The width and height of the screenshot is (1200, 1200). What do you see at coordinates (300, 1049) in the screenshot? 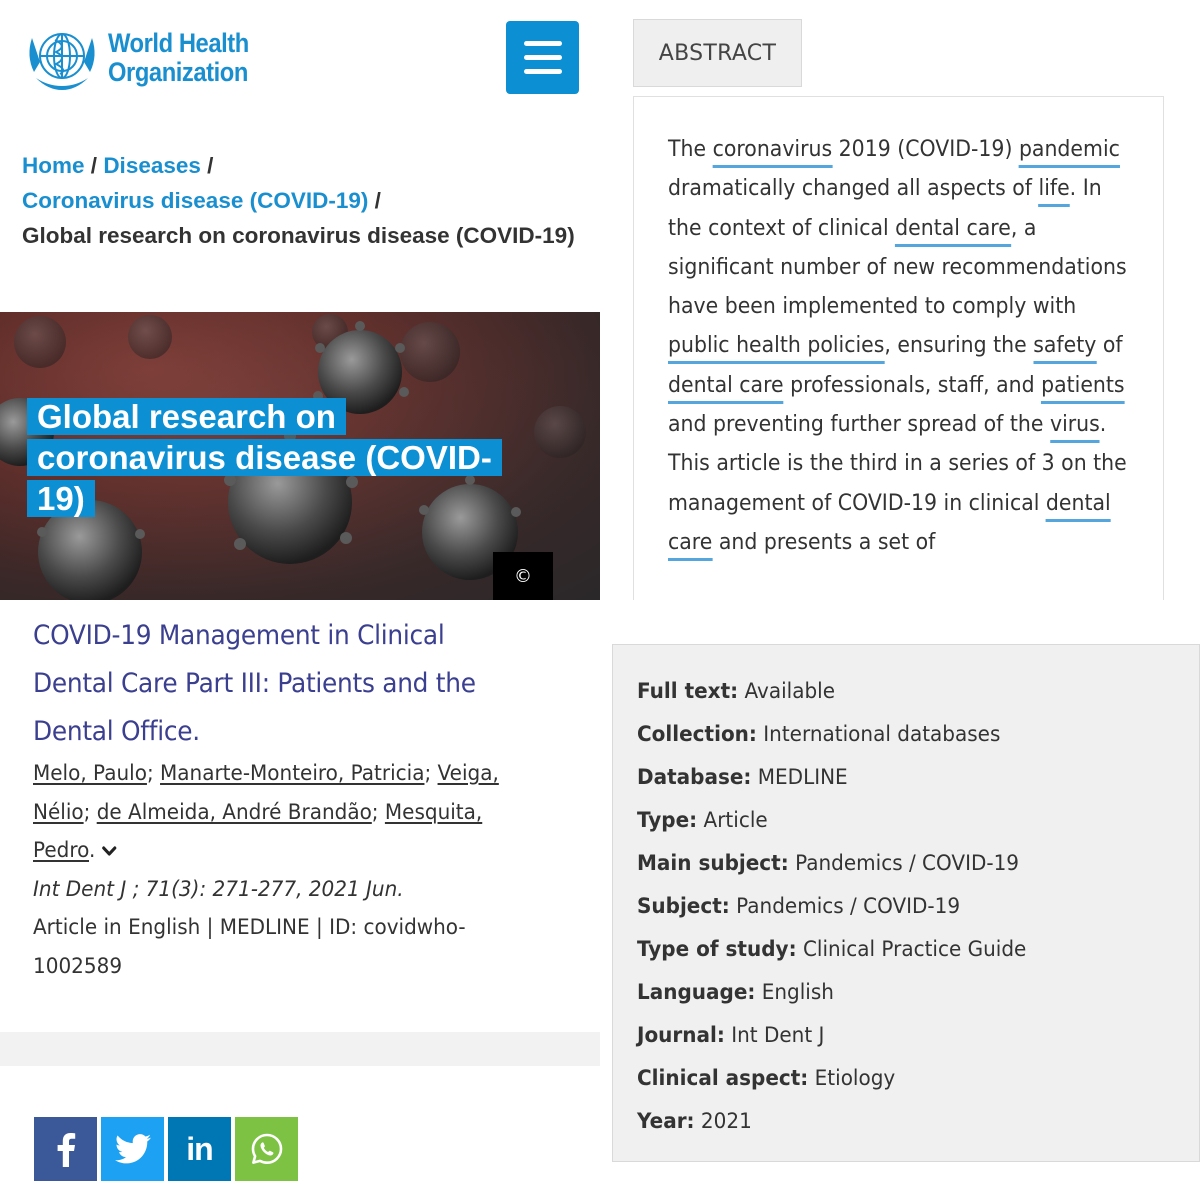
I see `divider-strip` at bounding box center [300, 1049].